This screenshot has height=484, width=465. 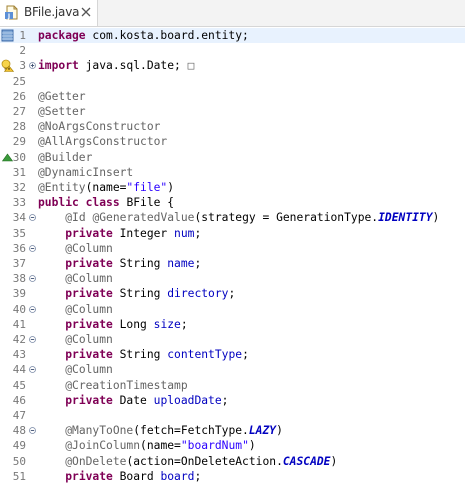 I want to click on code-line: 2, so click(x=232, y=50).